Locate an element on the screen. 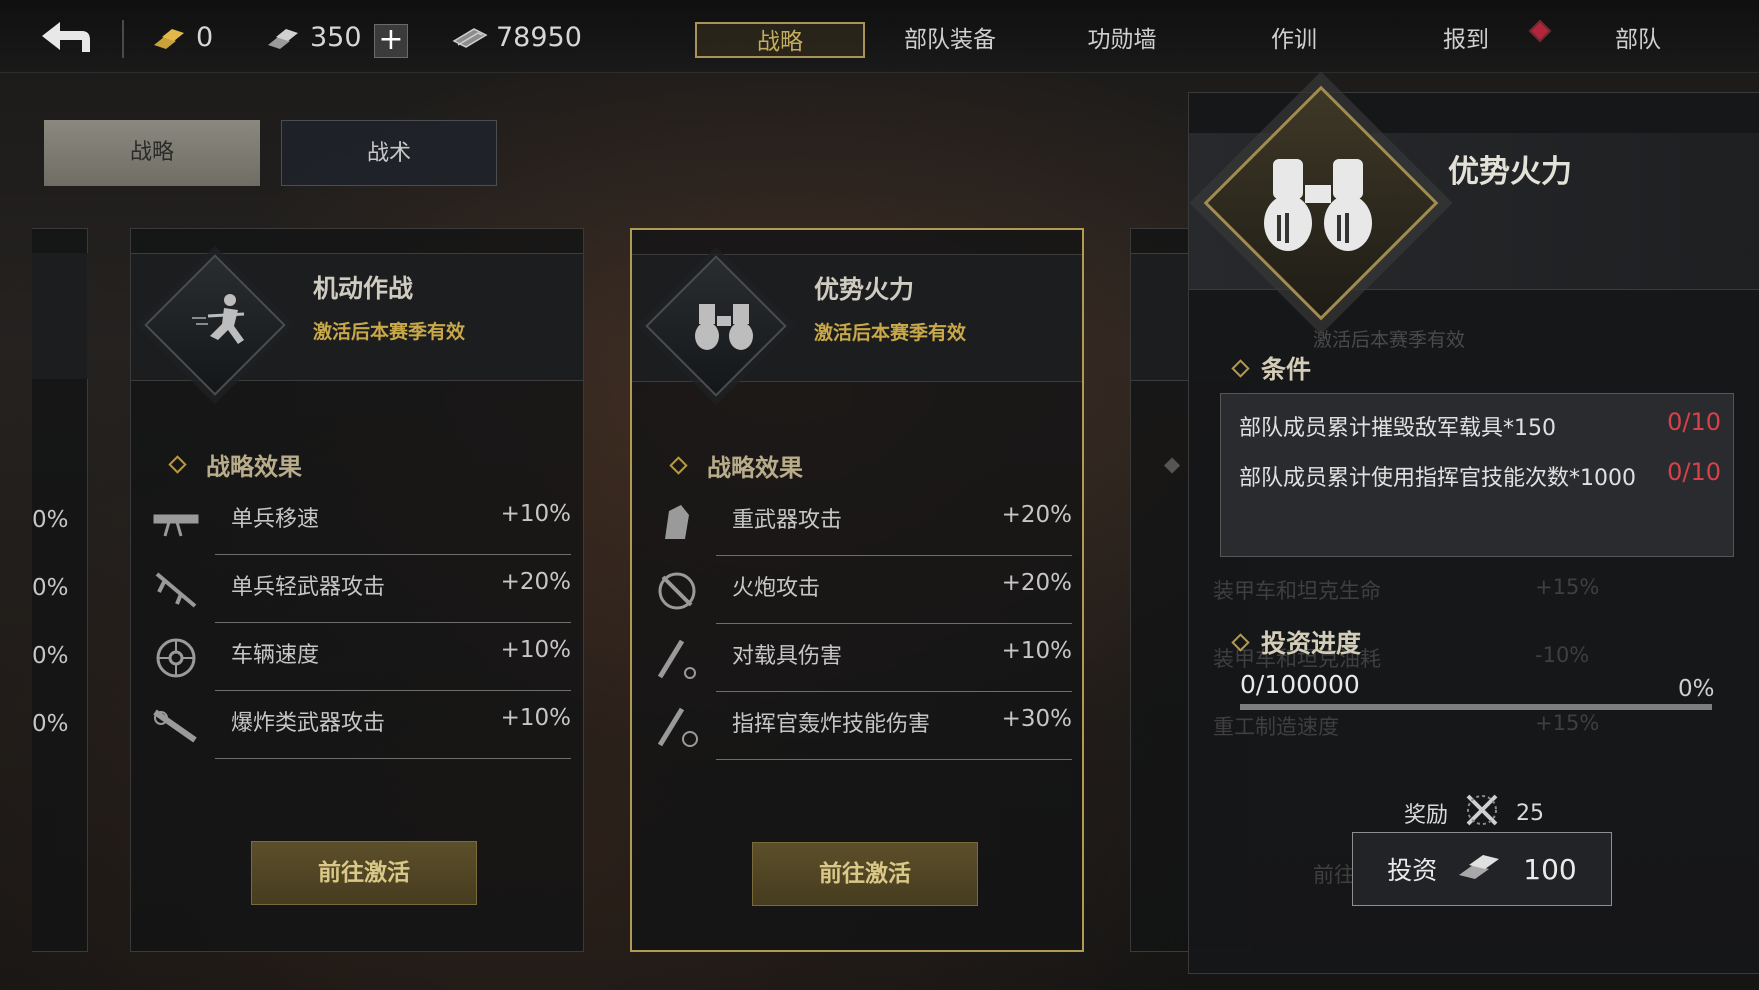 Image resolution: width=1759 pixels, height=990 pixels. investment-progress-value: 0/100000 is located at coordinates (1300, 684).